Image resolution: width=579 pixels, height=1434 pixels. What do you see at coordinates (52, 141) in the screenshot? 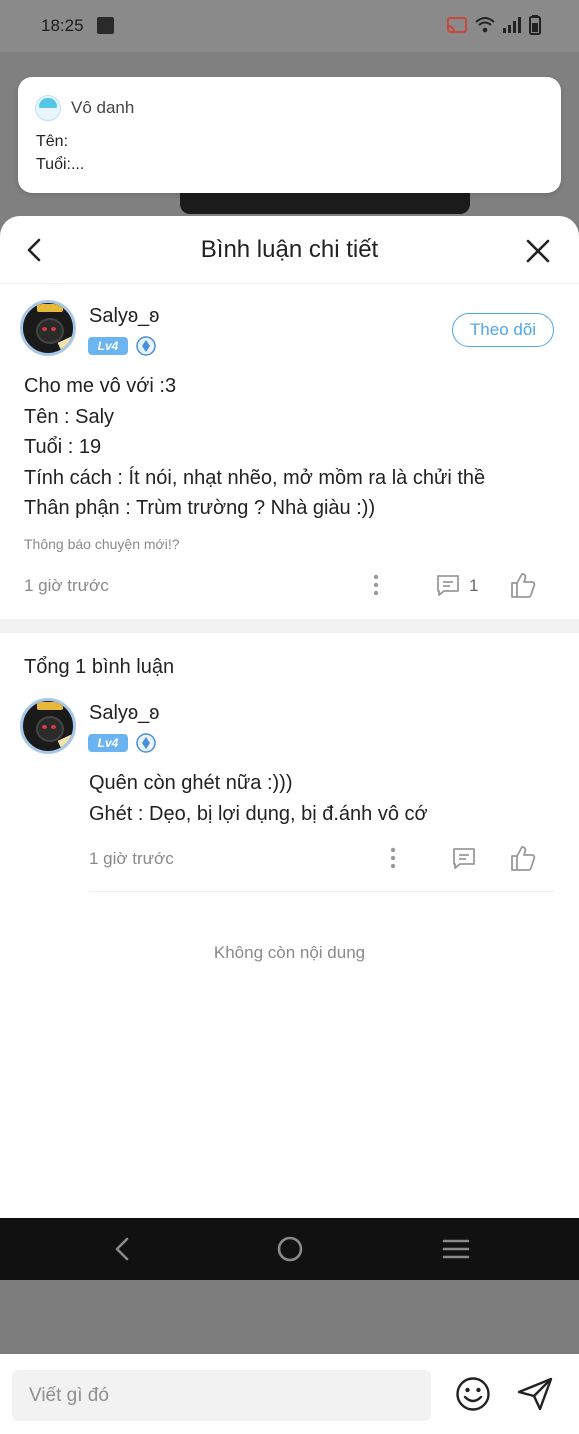
I see `notification-line: Tên:` at bounding box center [52, 141].